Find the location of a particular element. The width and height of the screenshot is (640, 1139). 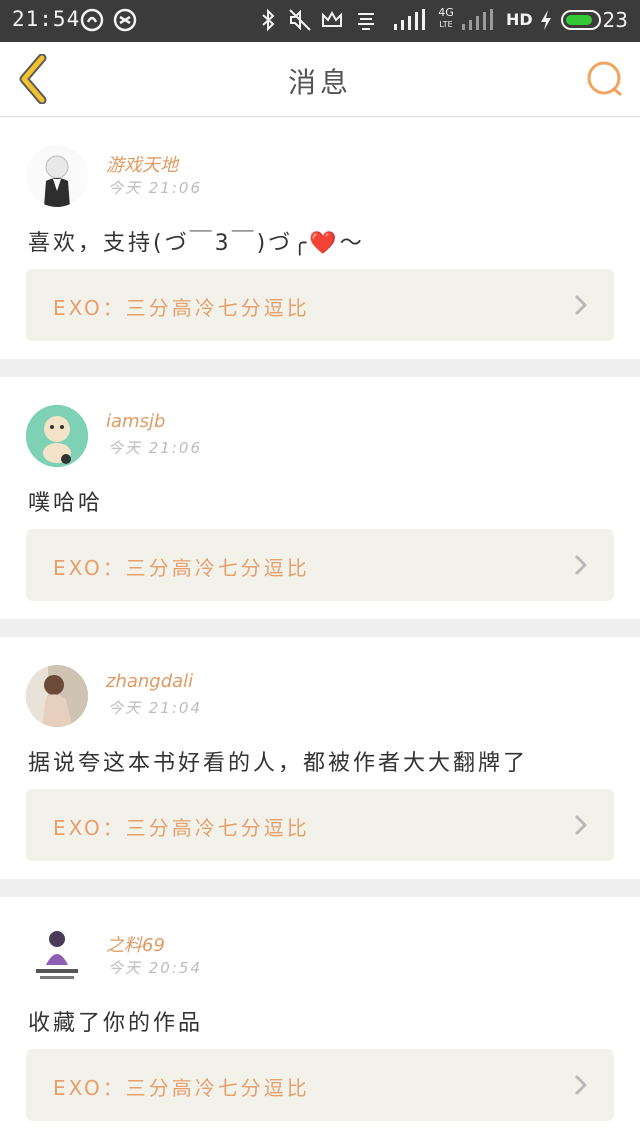

message-text: 喜欢，支持(づ￣3￣)づ╭❤️～ is located at coordinates (196, 243).